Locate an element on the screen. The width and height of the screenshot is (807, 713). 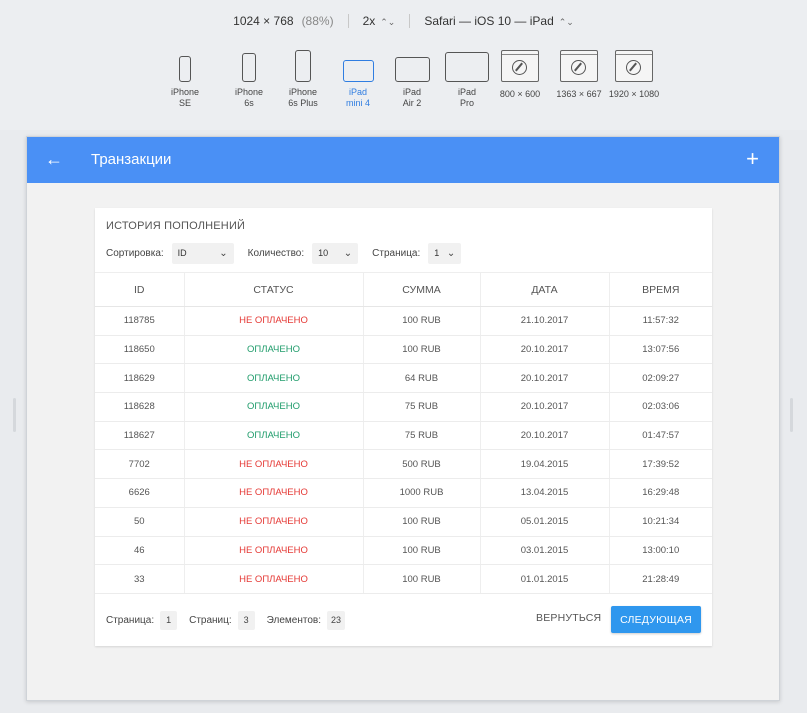
column-header-status: СТАТУС is located at coordinates (273, 289).